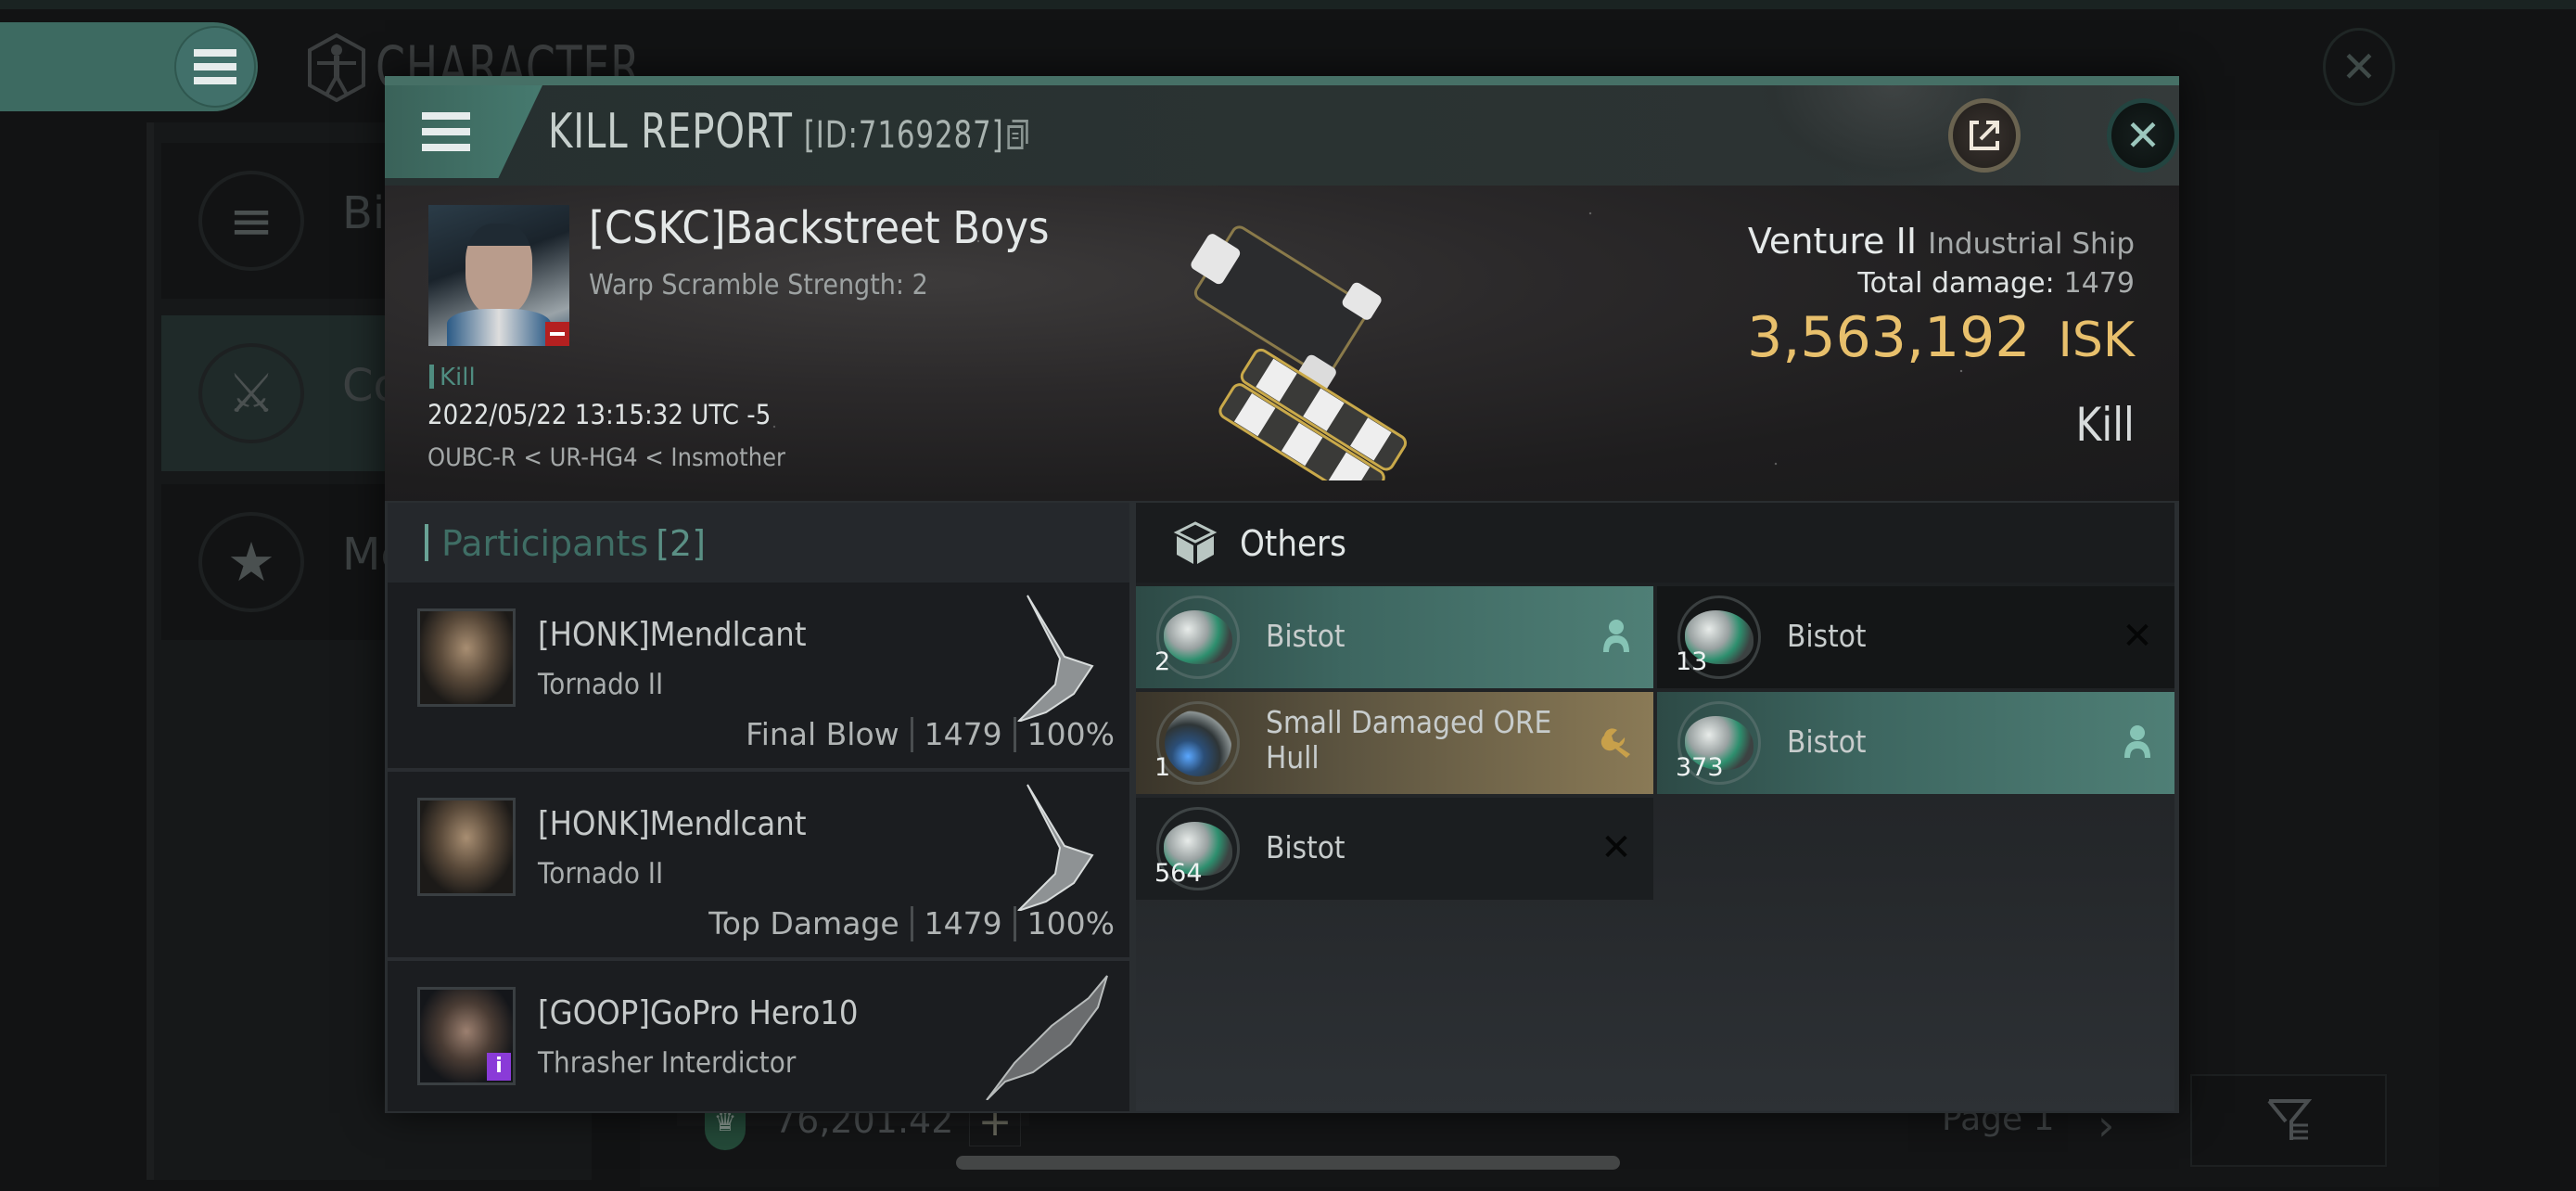  Describe the element at coordinates (1692, 662) in the screenshot. I see `item-quantity: 13` at that location.